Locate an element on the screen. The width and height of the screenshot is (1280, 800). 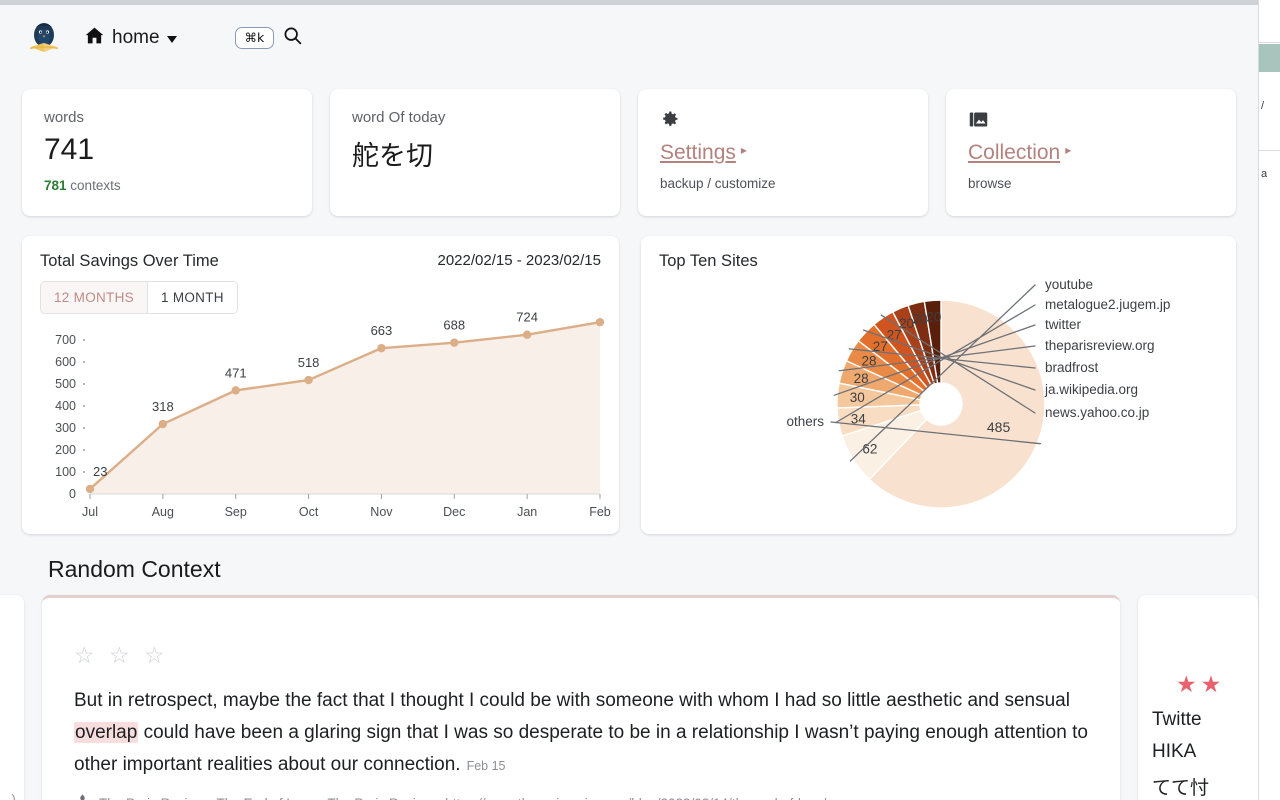
word-of-today-label: word Of today is located at coordinates (399, 117).